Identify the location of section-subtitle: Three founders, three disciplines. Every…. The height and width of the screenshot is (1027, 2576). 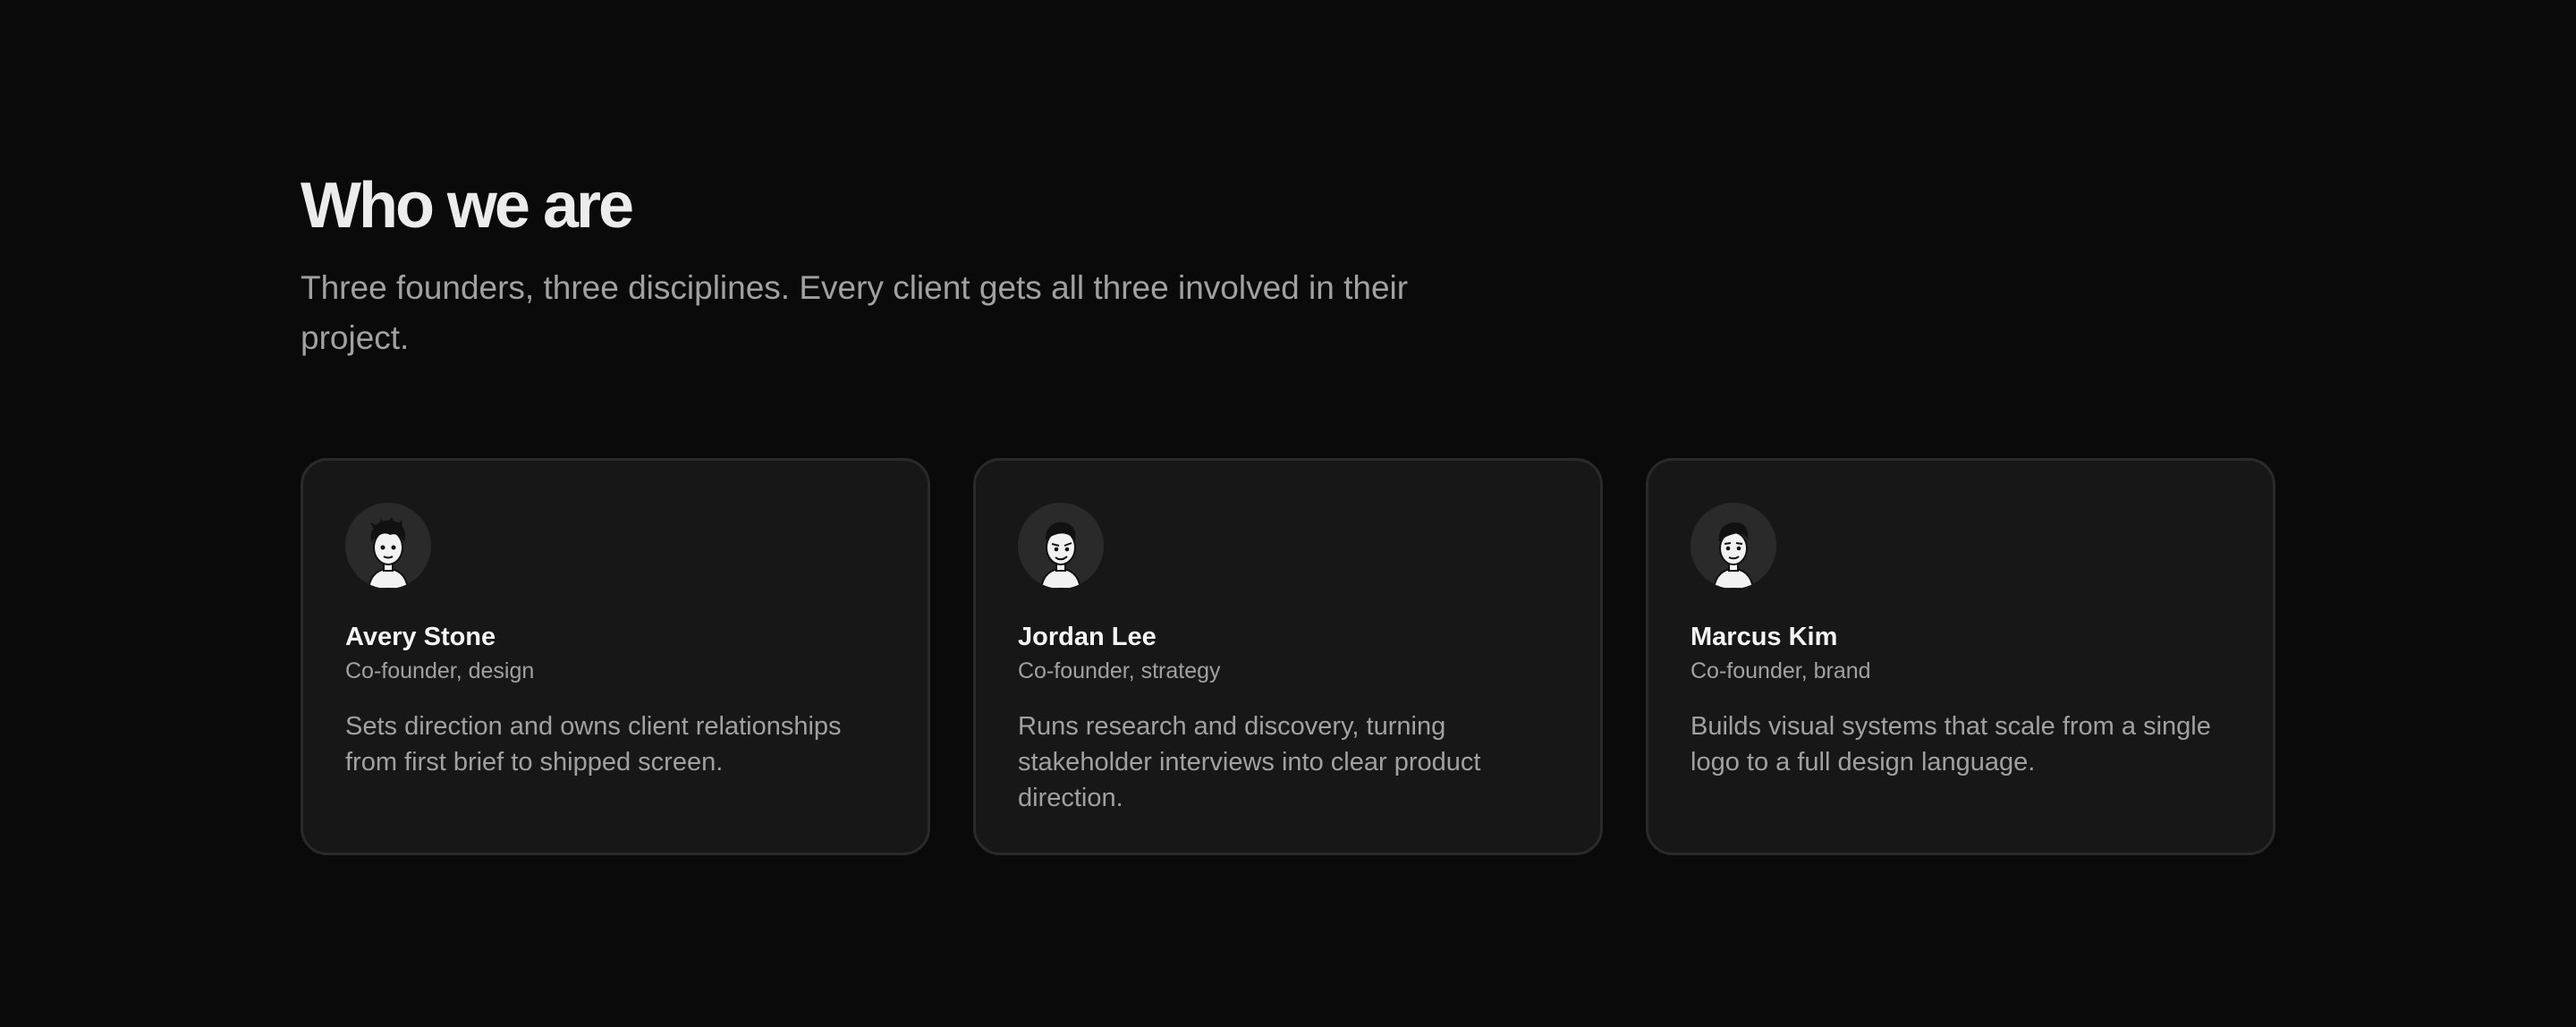
(855, 312).